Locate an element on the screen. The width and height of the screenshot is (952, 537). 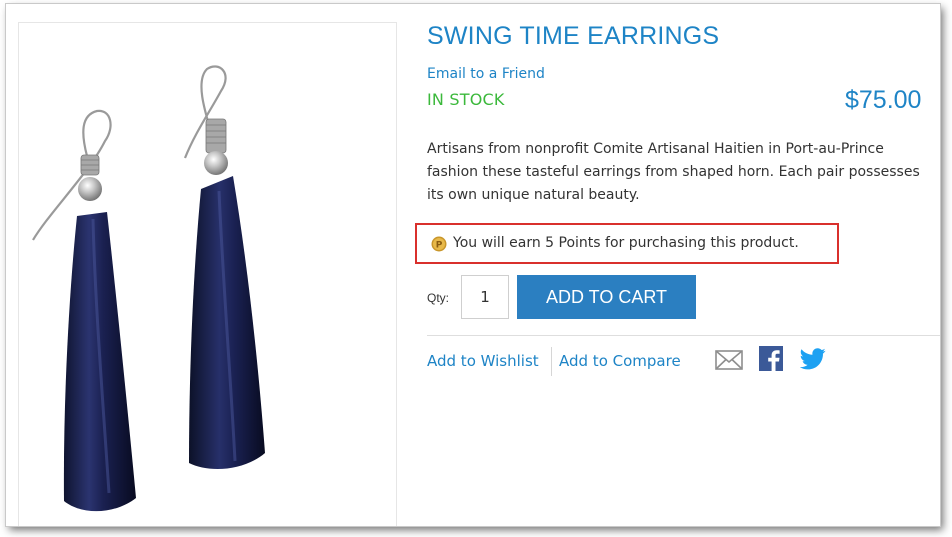
svg-text: P is located at coordinates (439, 246).